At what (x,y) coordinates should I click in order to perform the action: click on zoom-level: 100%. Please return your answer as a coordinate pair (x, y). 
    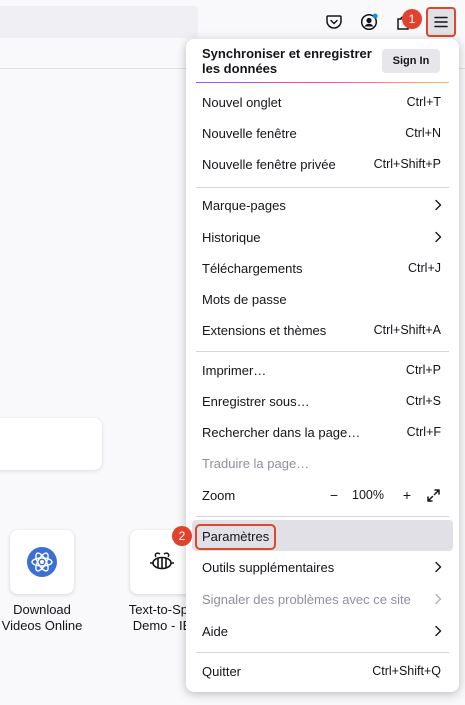
    Looking at the image, I should click on (368, 495).